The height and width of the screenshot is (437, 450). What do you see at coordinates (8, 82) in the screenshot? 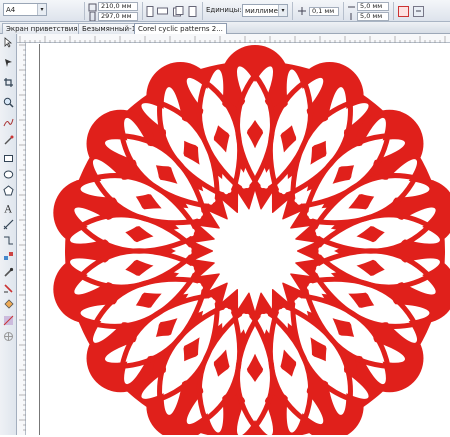
I see `crop-tool-icon` at bounding box center [8, 82].